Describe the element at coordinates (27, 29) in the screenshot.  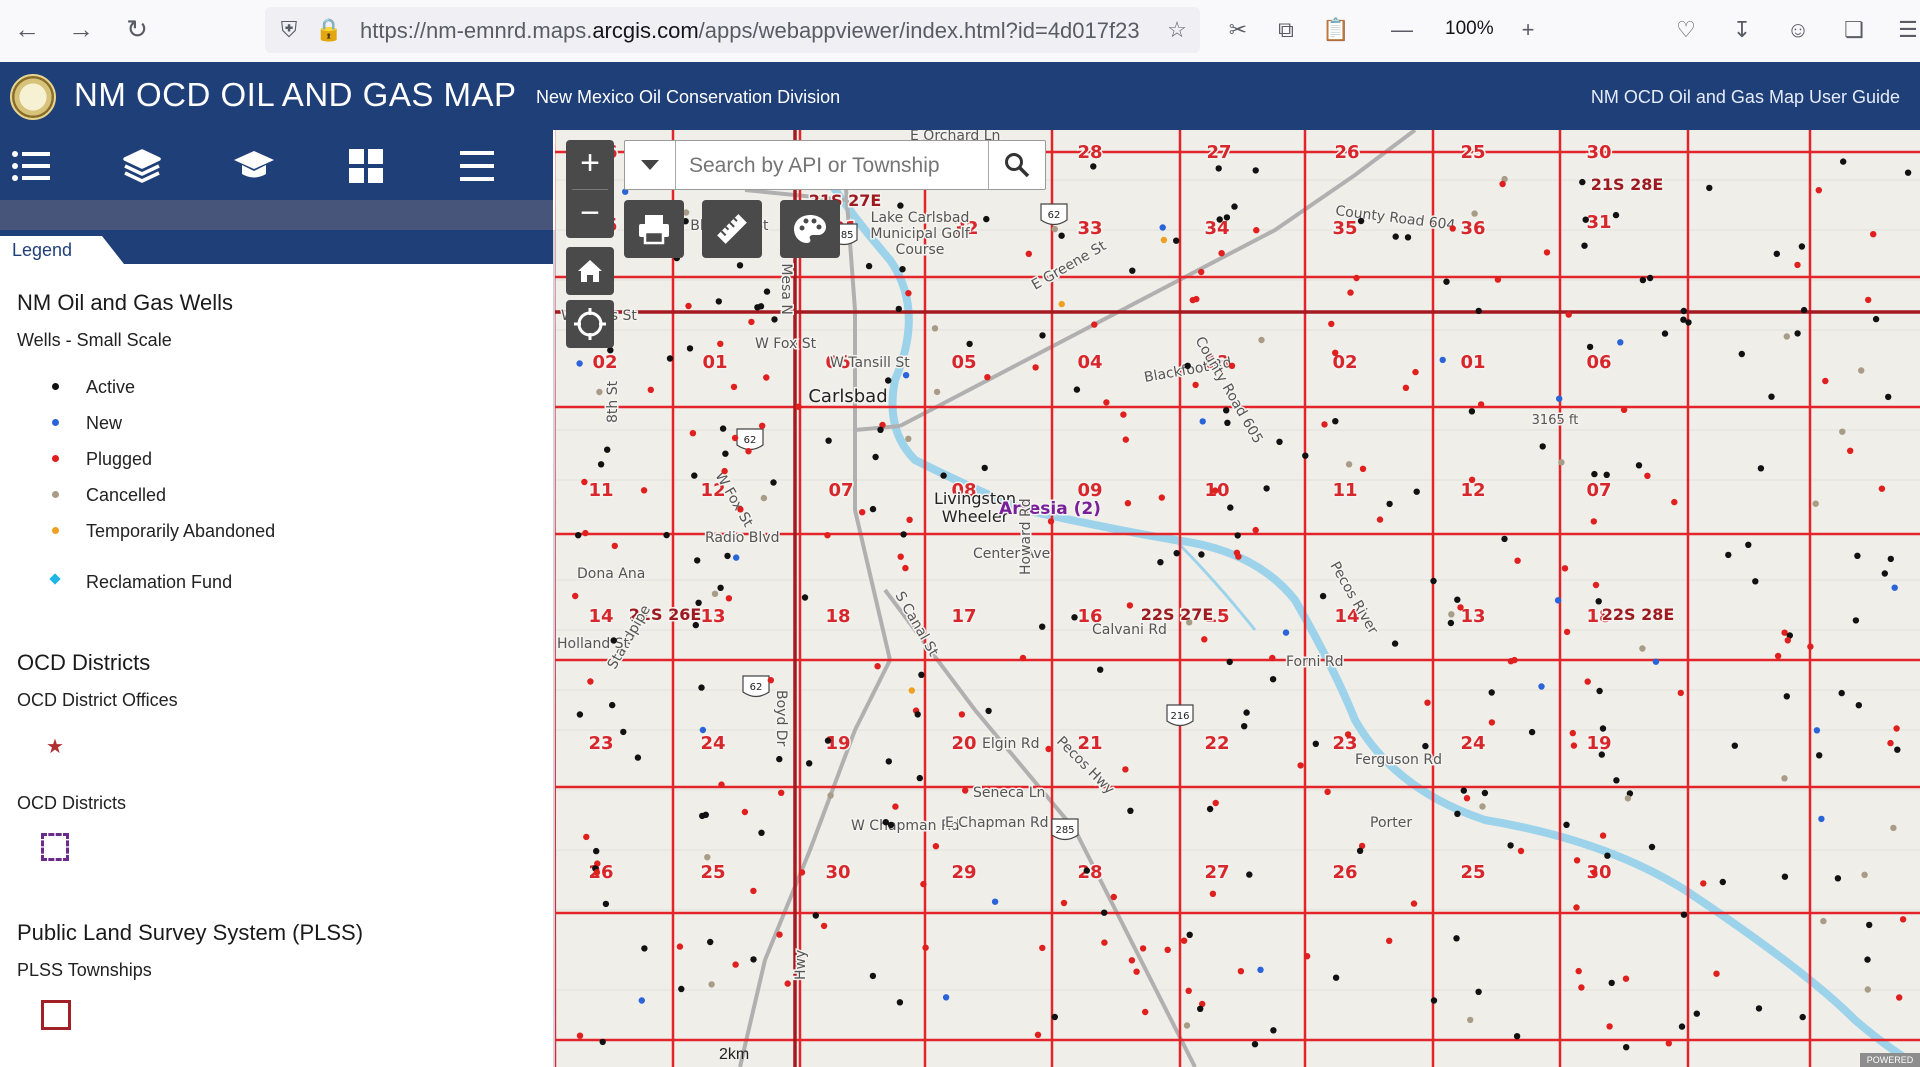
I see `back-icon: ←` at that location.